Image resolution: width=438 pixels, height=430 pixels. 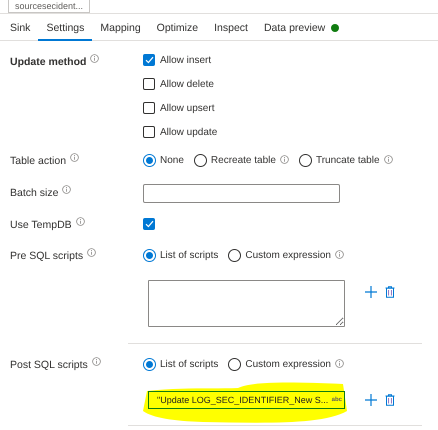 I want to click on setting-label: Use TempDB, so click(x=41, y=225).